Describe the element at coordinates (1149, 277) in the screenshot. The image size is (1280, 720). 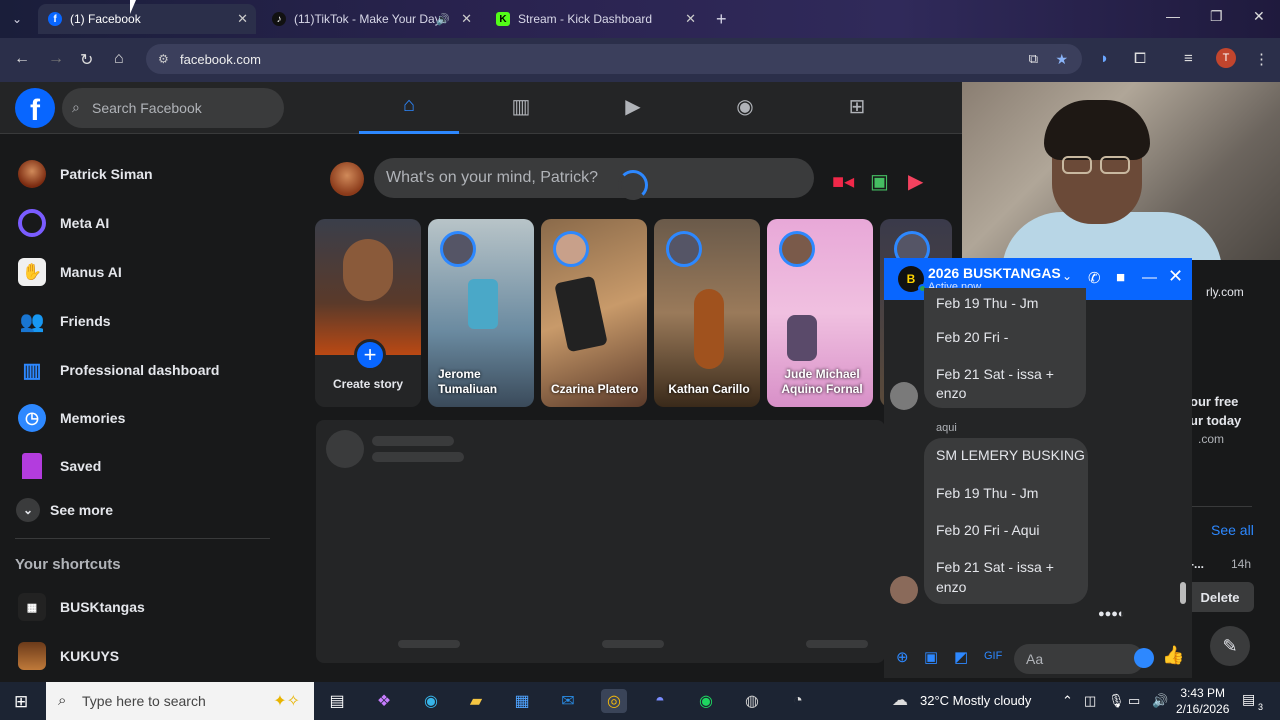
I see `minimize-chat-icon: —` at that location.